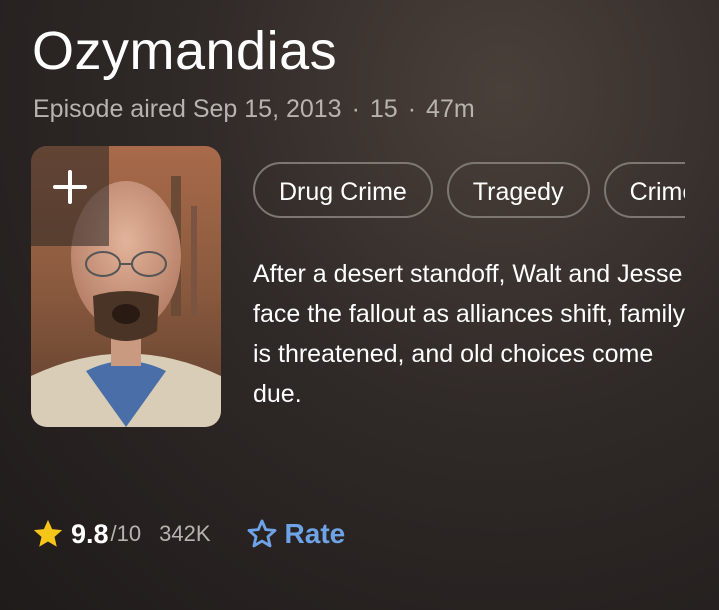 This screenshot has width=719, height=610. I want to click on genre-chip-tragedy: Tragedy, so click(518, 190).